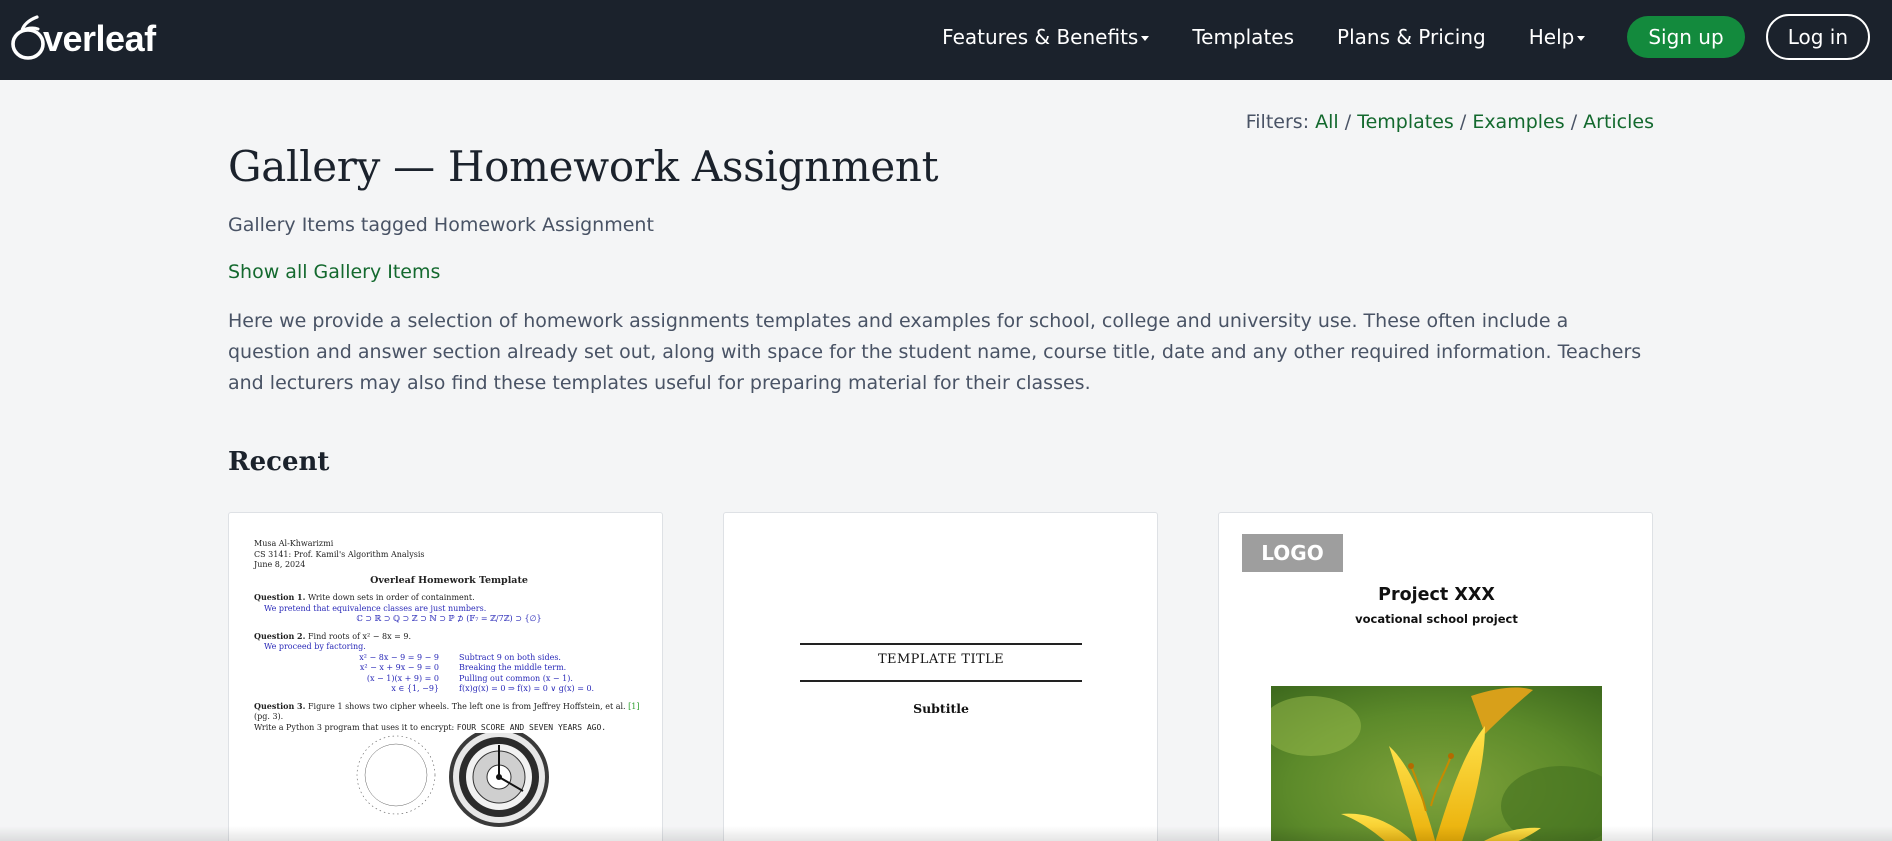  Describe the element at coordinates (1551, 37) in the screenshot. I see `nav-help-label: Help` at that location.